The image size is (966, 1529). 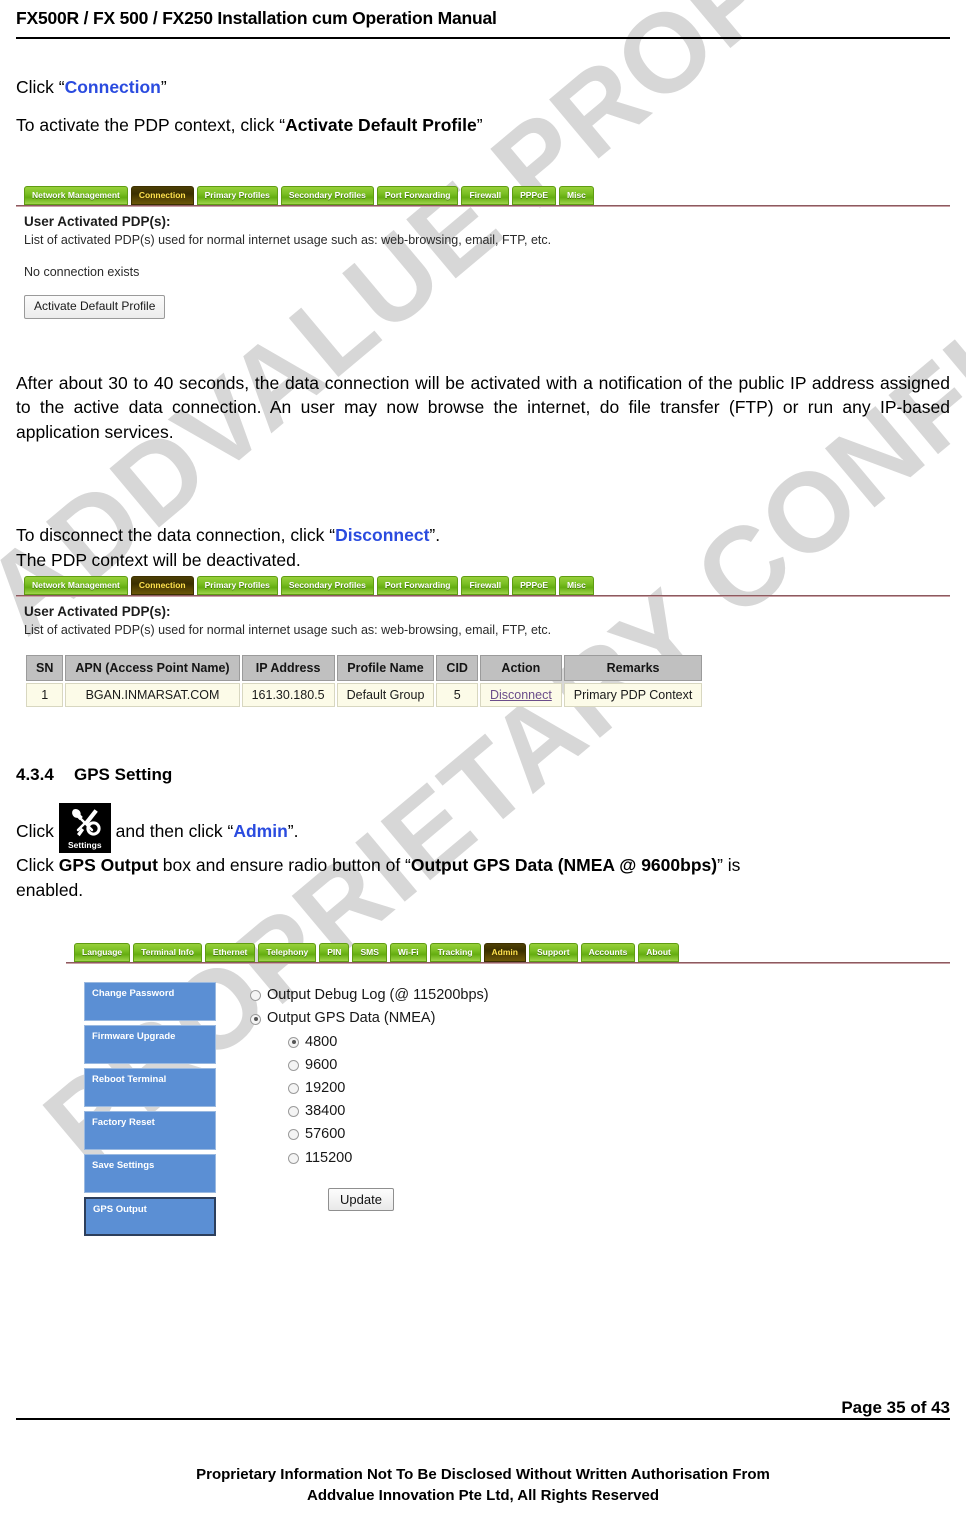 What do you see at coordinates (553, 952) in the screenshot?
I see `tab-support: Support` at bounding box center [553, 952].